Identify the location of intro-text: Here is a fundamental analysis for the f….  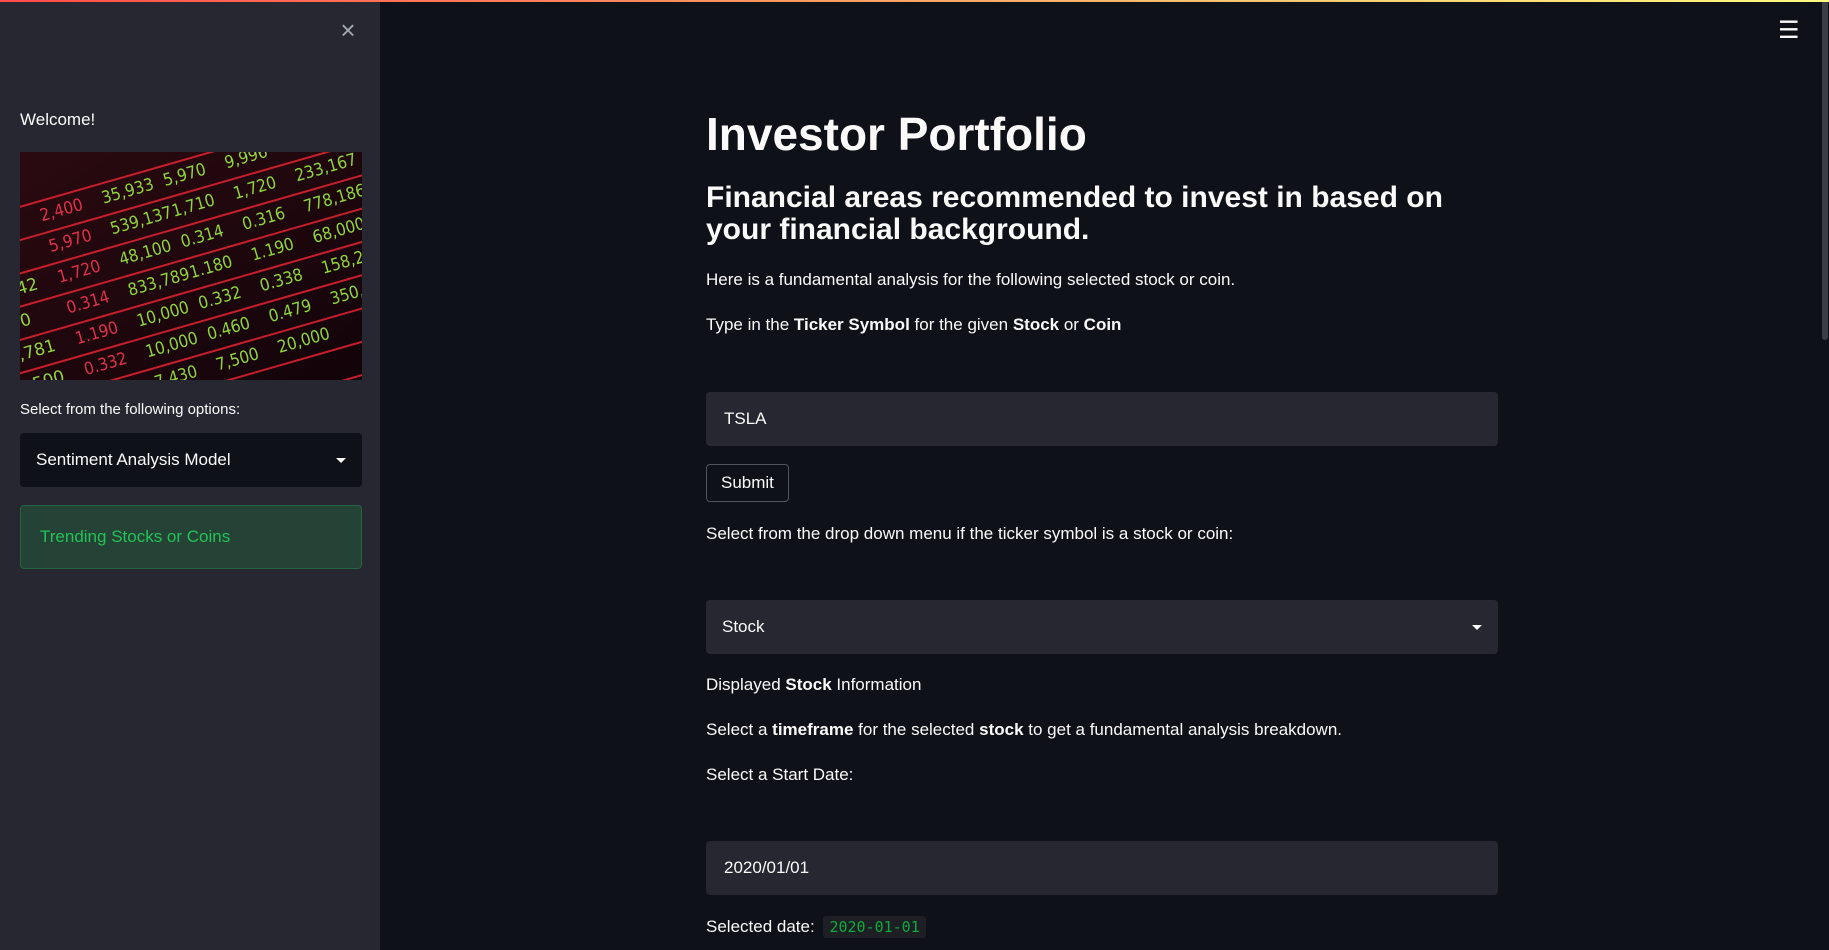
(971, 279).